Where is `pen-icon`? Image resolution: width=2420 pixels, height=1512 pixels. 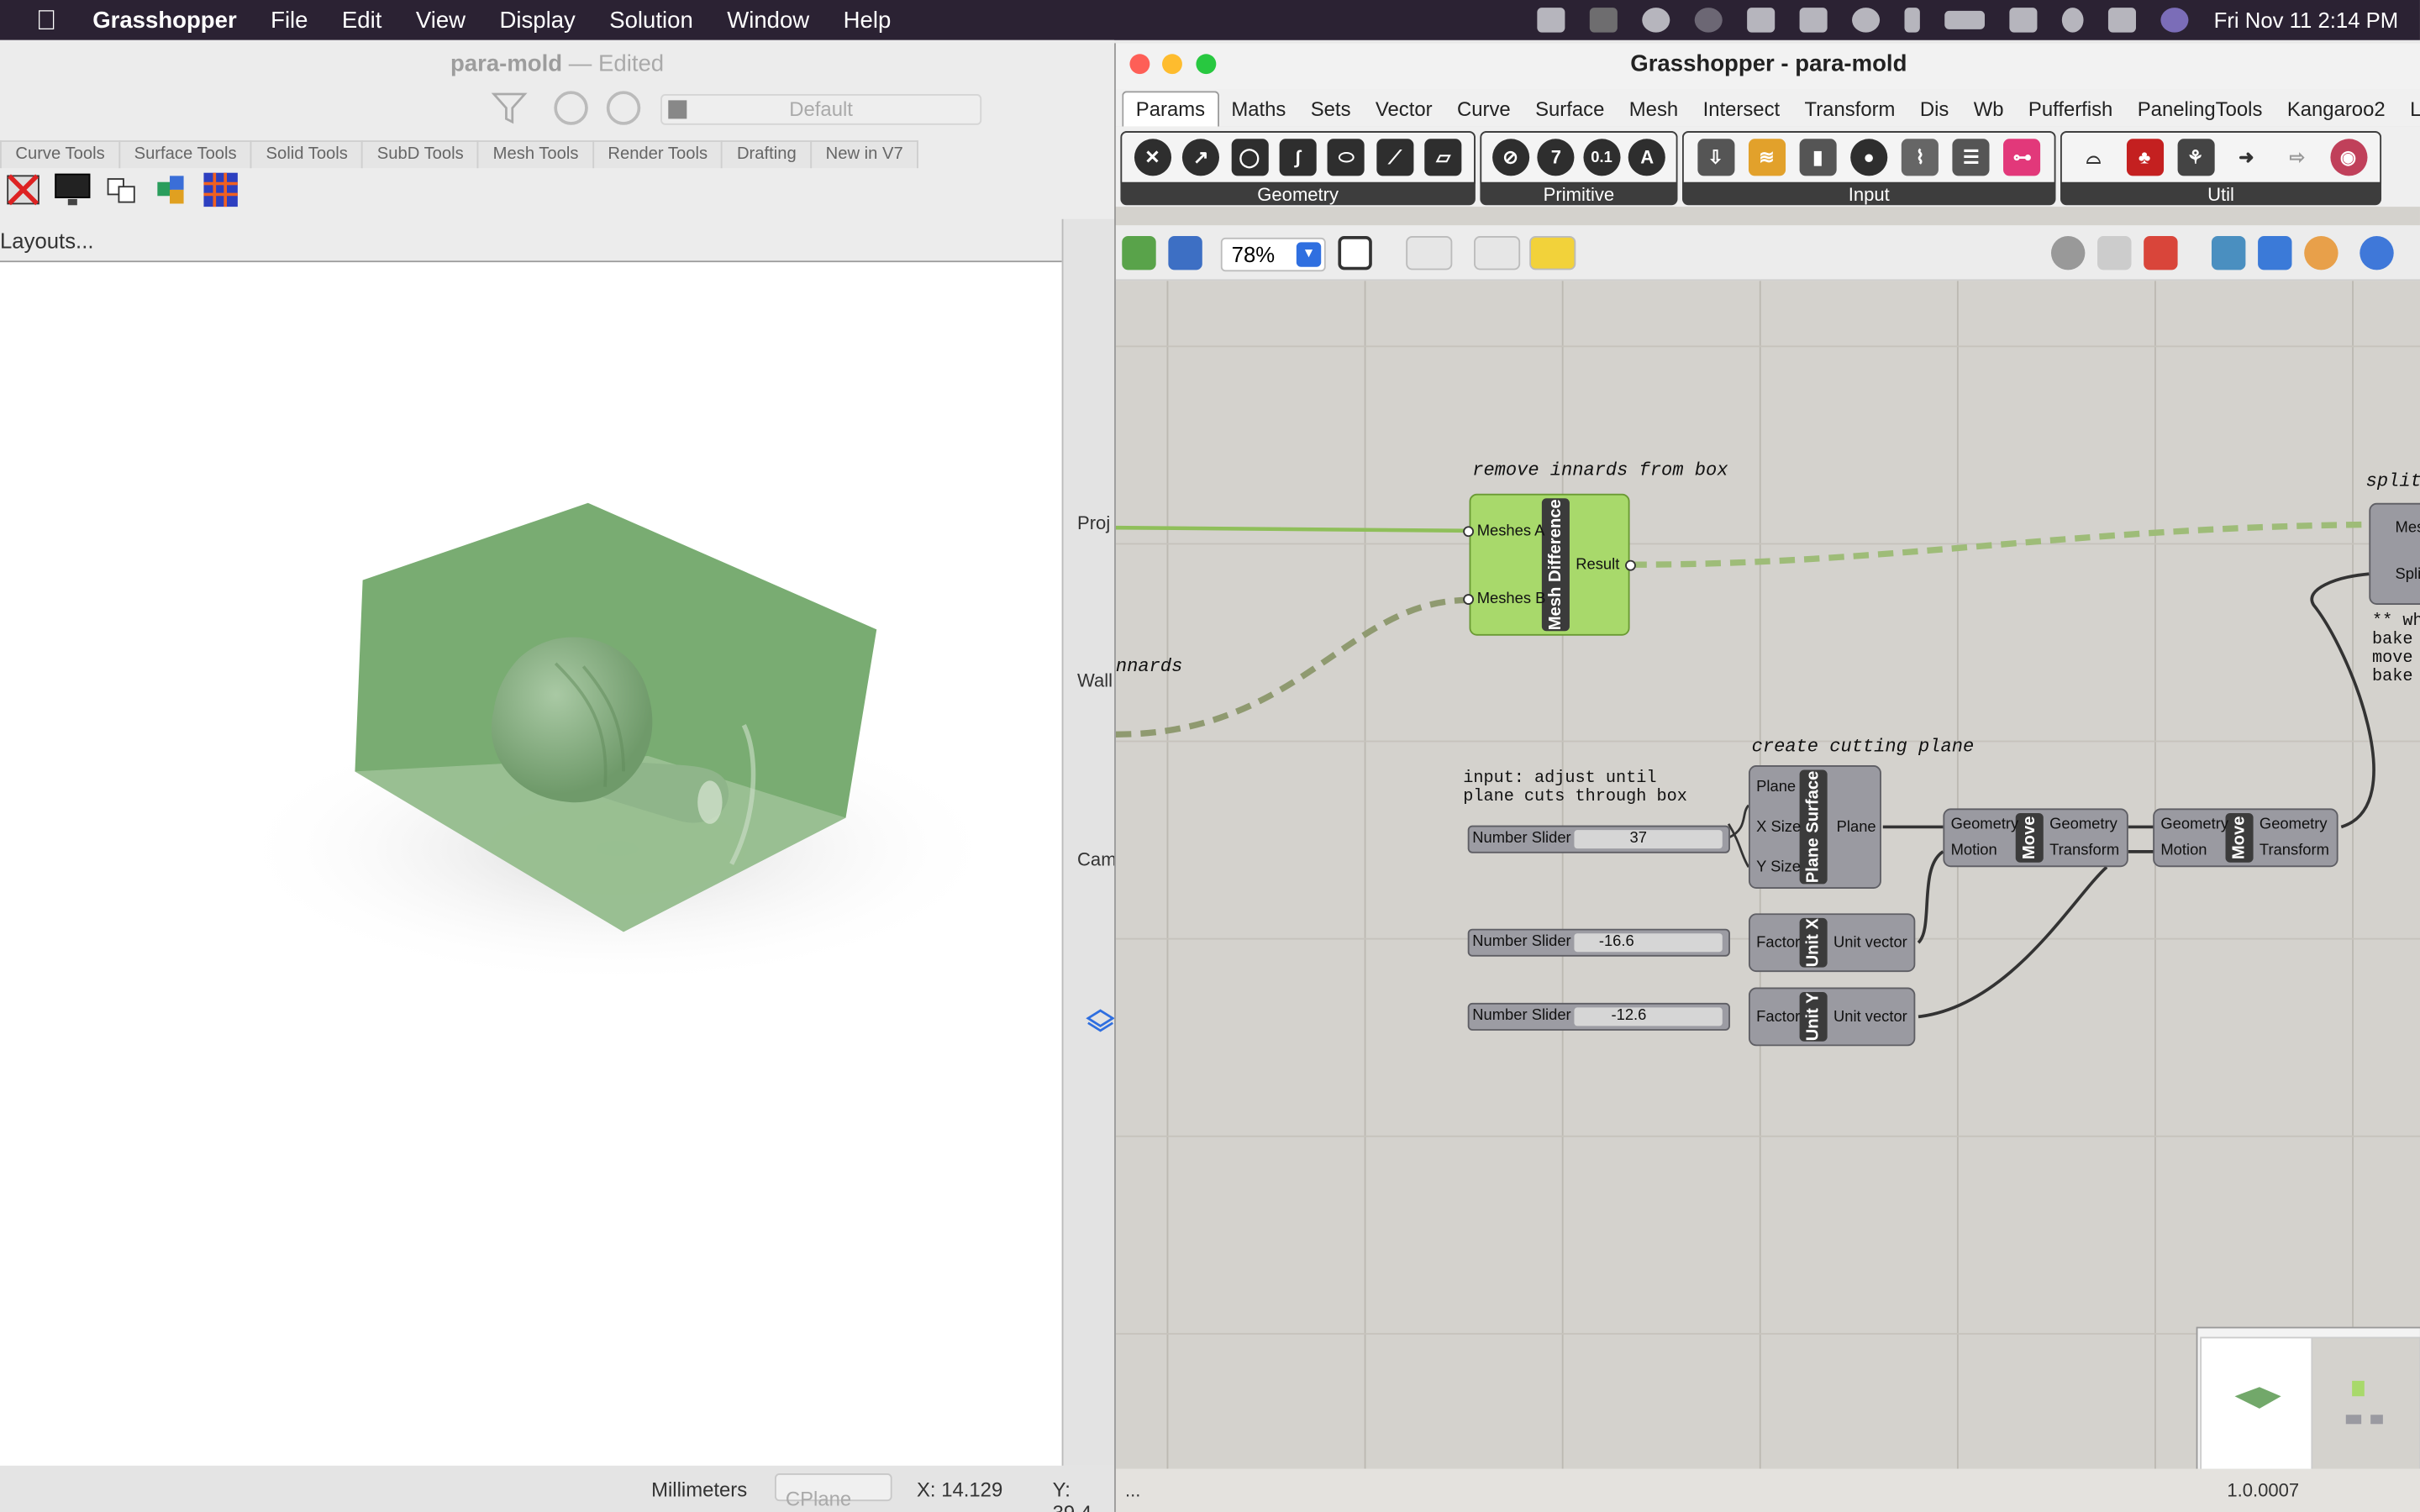
pen-icon is located at coordinates (1814, 20).